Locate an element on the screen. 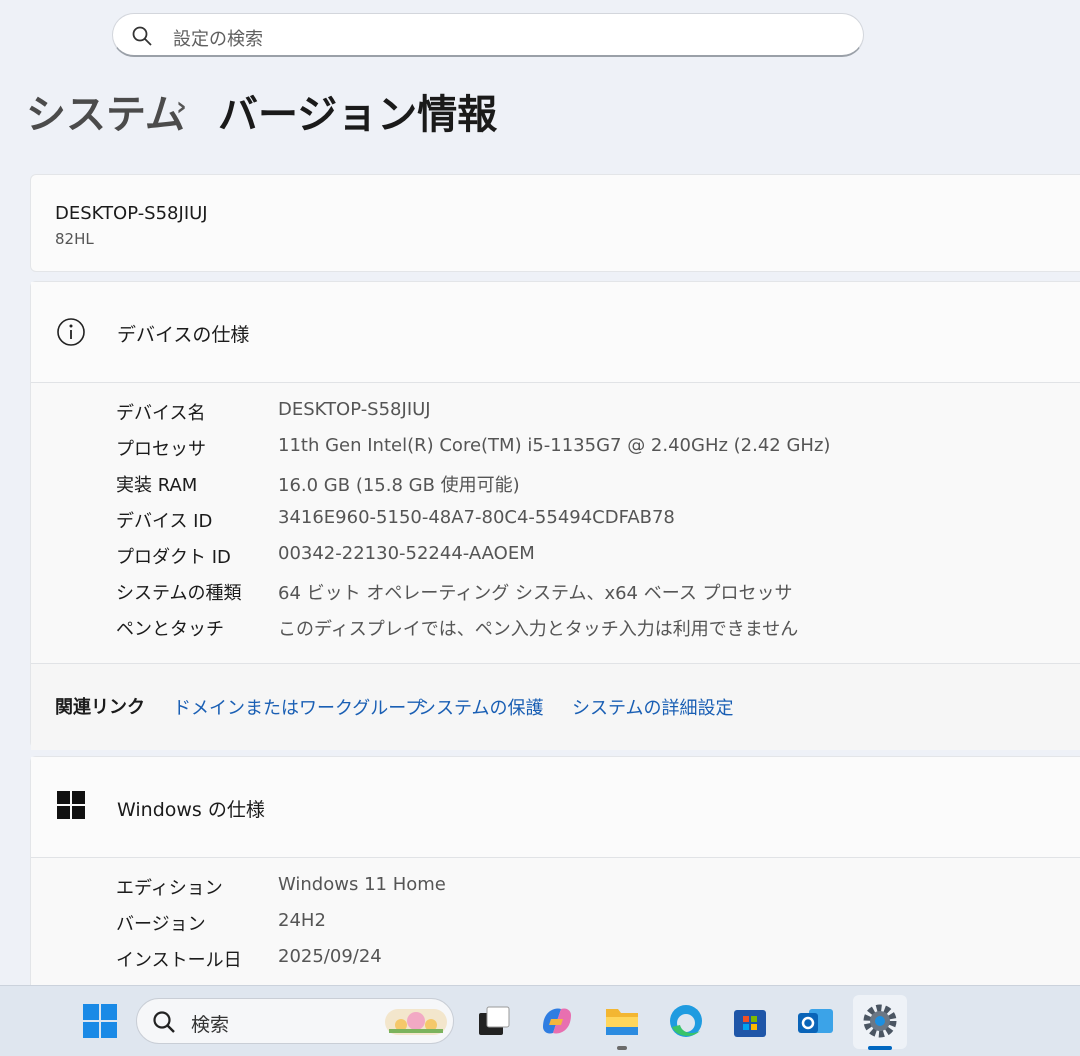 Image resolution: width=1080 pixels, height=1056 pixels. spec-row: エディション Windows 11 Home is located at coordinates (555, 892).